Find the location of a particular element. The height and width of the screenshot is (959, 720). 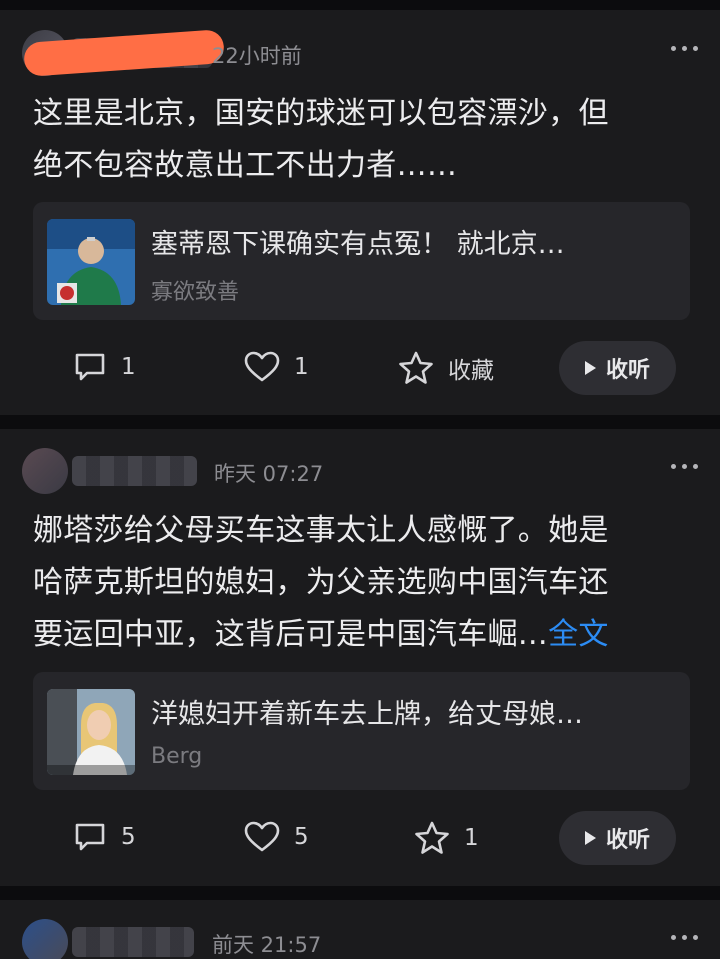

favorite-count: 1 is located at coordinates (471, 838).